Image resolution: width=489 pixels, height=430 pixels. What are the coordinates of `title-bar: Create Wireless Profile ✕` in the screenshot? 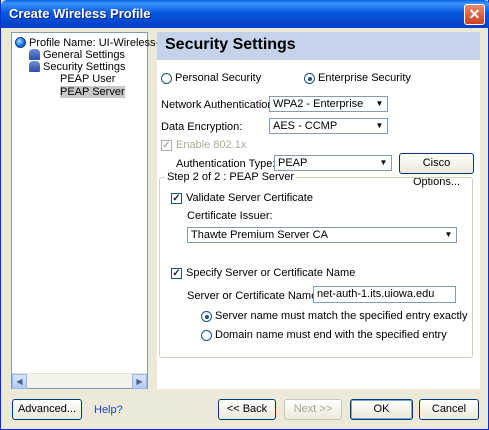 It's located at (245, 14).